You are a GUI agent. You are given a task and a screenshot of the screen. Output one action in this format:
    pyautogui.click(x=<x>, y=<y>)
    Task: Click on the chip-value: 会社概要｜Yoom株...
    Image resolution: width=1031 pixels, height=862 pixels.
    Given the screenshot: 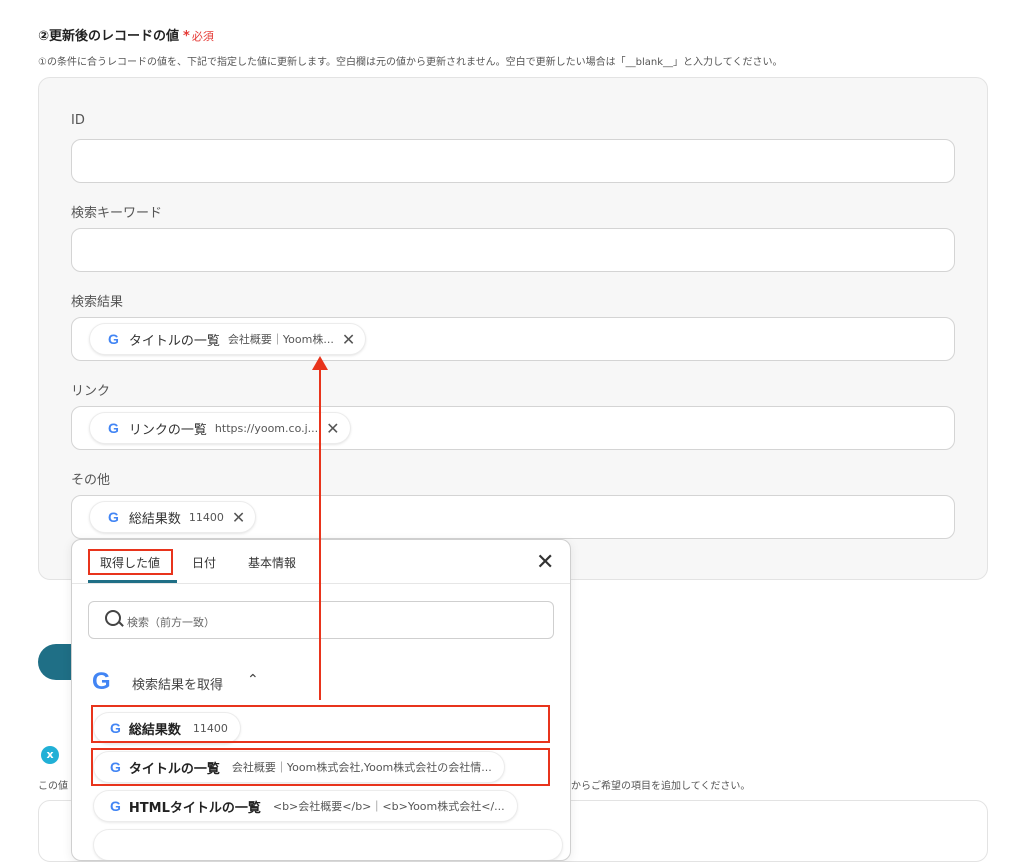 What is the action you would take?
    pyautogui.click(x=280, y=339)
    